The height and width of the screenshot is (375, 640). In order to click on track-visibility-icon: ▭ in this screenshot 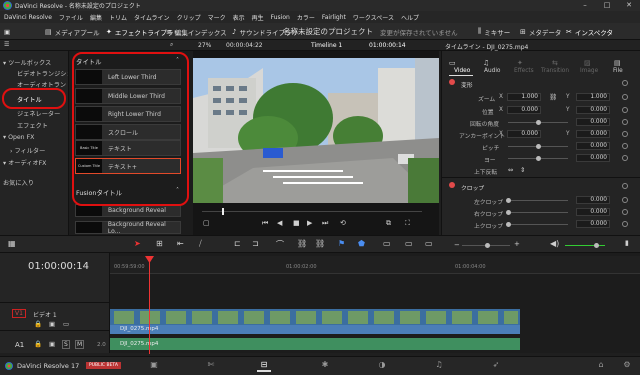, I will do `click(66, 324)`.